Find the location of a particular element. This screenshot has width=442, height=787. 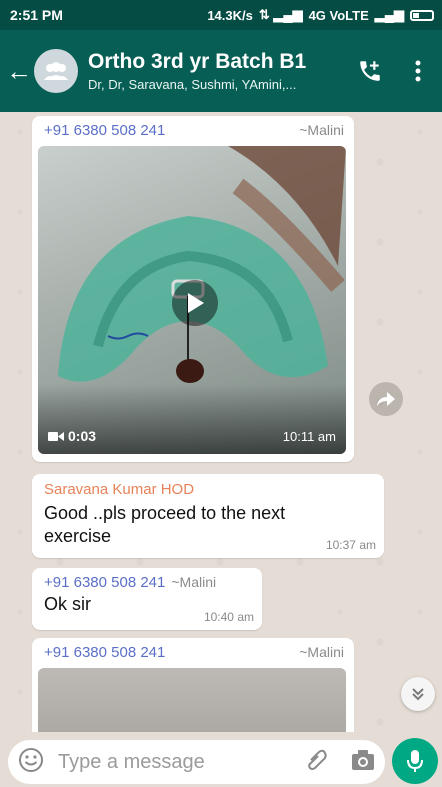

status-time: 2:51 PM is located at coordinates (36, 15).